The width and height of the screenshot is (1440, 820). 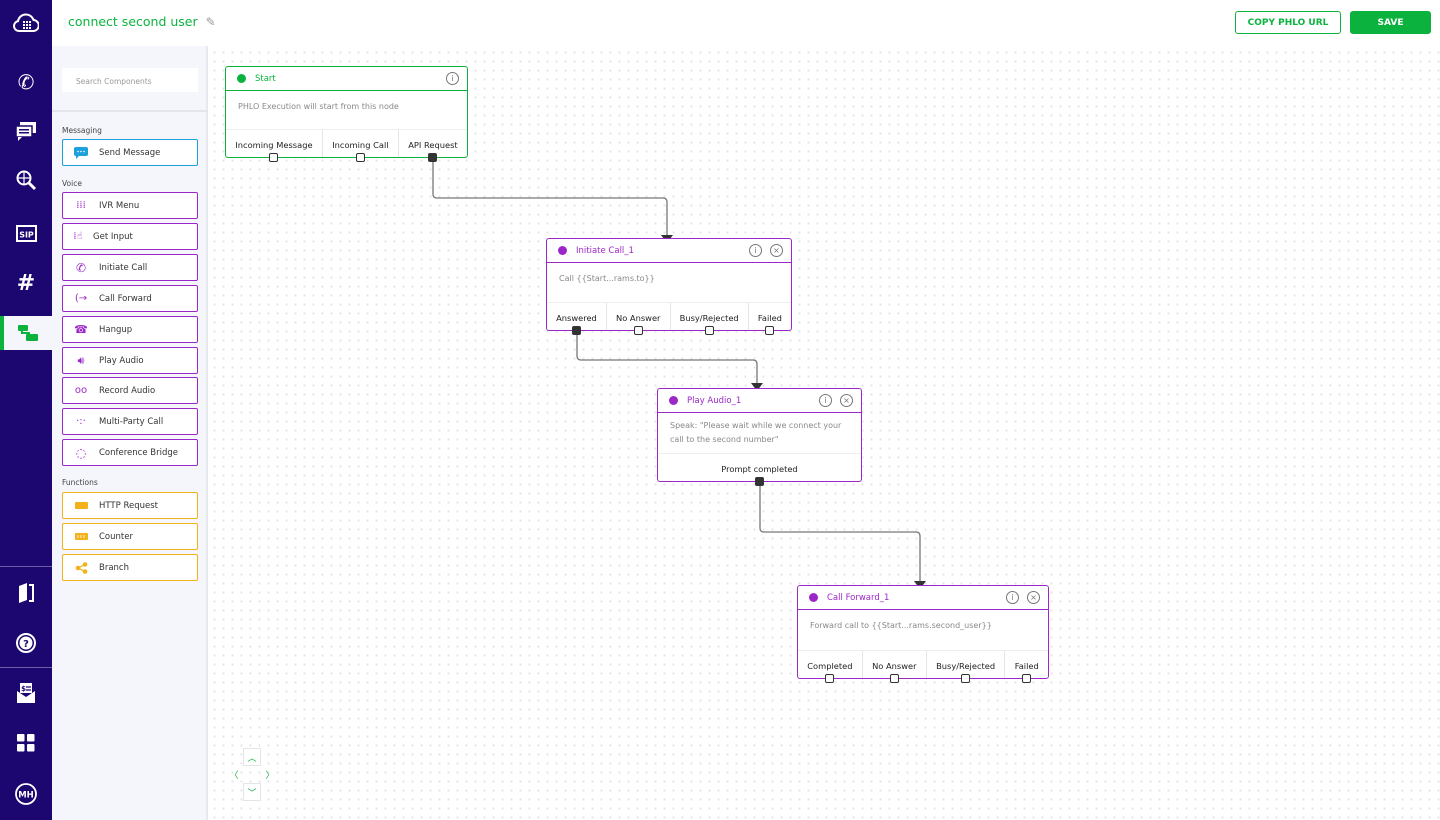 I want to click on http-icon, so click(x=81, y=505).